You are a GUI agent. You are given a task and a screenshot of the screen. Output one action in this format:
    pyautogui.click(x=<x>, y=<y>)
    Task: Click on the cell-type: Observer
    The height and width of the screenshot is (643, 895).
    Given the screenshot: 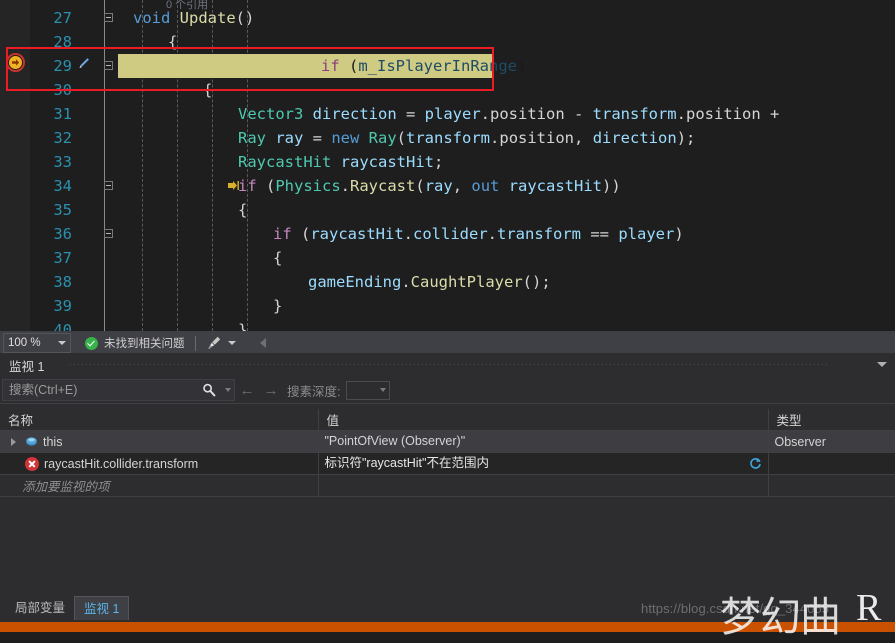 What is the action you would take?
    pyautogui.click(x=831, y=441)
    